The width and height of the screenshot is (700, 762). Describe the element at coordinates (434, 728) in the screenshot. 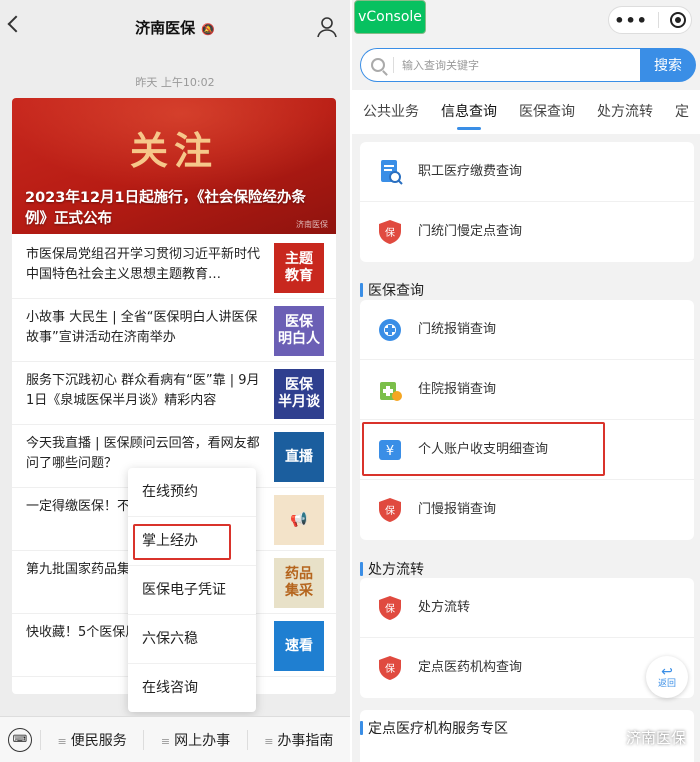

I see `section-title-designated: 定点医疗机构服务专区` at that location.